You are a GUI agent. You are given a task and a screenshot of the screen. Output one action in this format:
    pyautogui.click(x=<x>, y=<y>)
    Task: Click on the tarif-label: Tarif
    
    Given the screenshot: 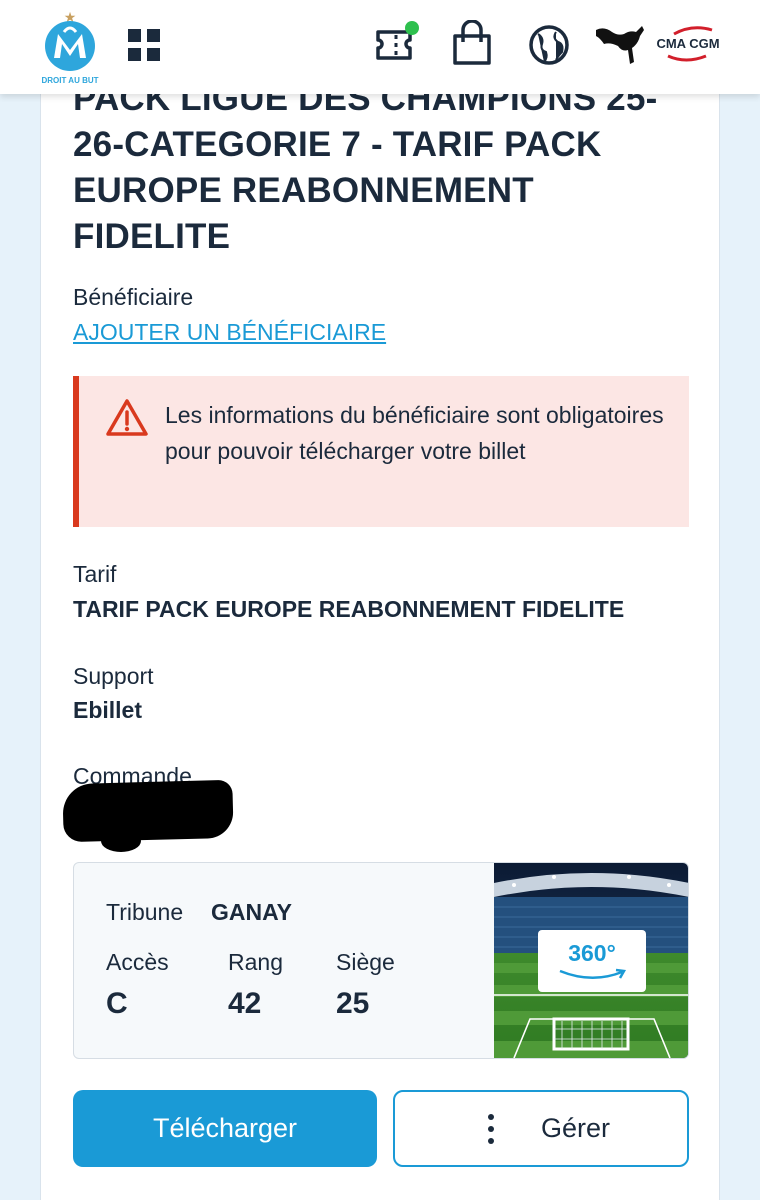 What is the action you would take?
    pyautogui.click(x=95, y=574)
    